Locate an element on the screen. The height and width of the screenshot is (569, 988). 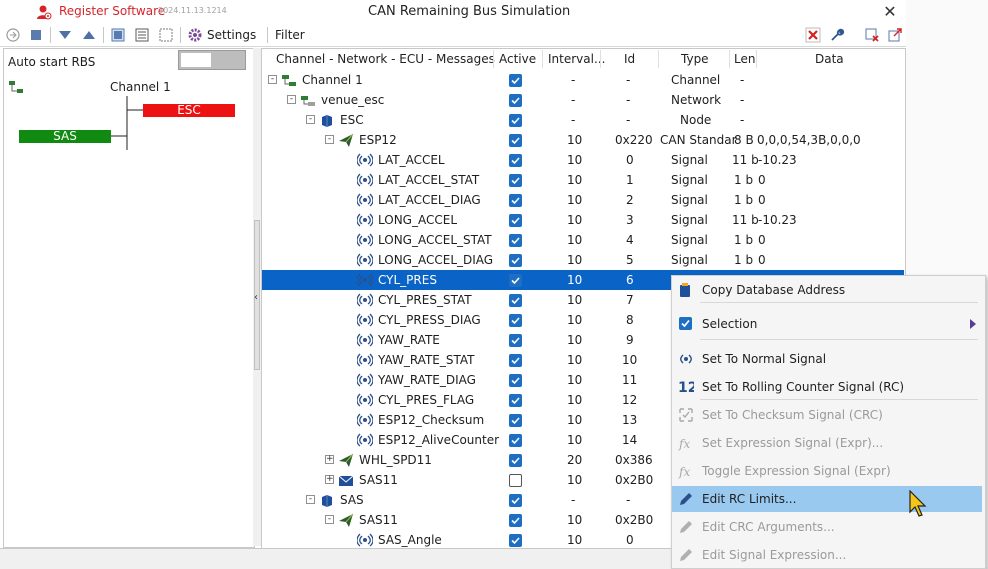
mouse-cursor-icon is located at coordinates (918, 503).